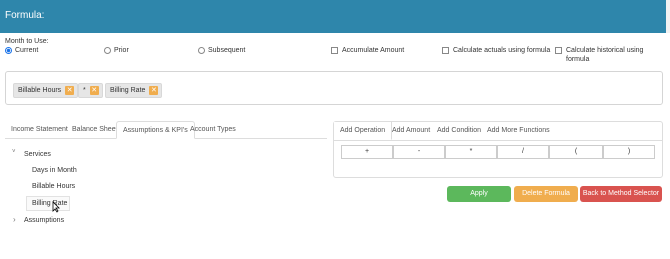 This screenshot has height=259, width=670. I want to click on radio-current: Current, so click(21, 50).